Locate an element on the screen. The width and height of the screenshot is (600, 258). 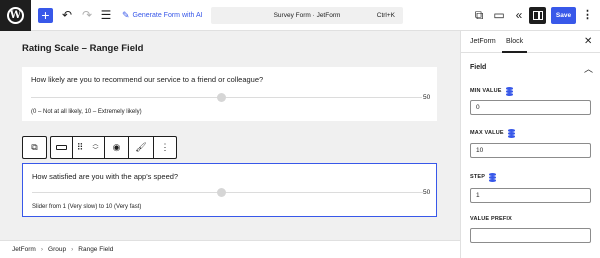
more-vertical-icon: ⋮ is located at coordinates (587, 14).